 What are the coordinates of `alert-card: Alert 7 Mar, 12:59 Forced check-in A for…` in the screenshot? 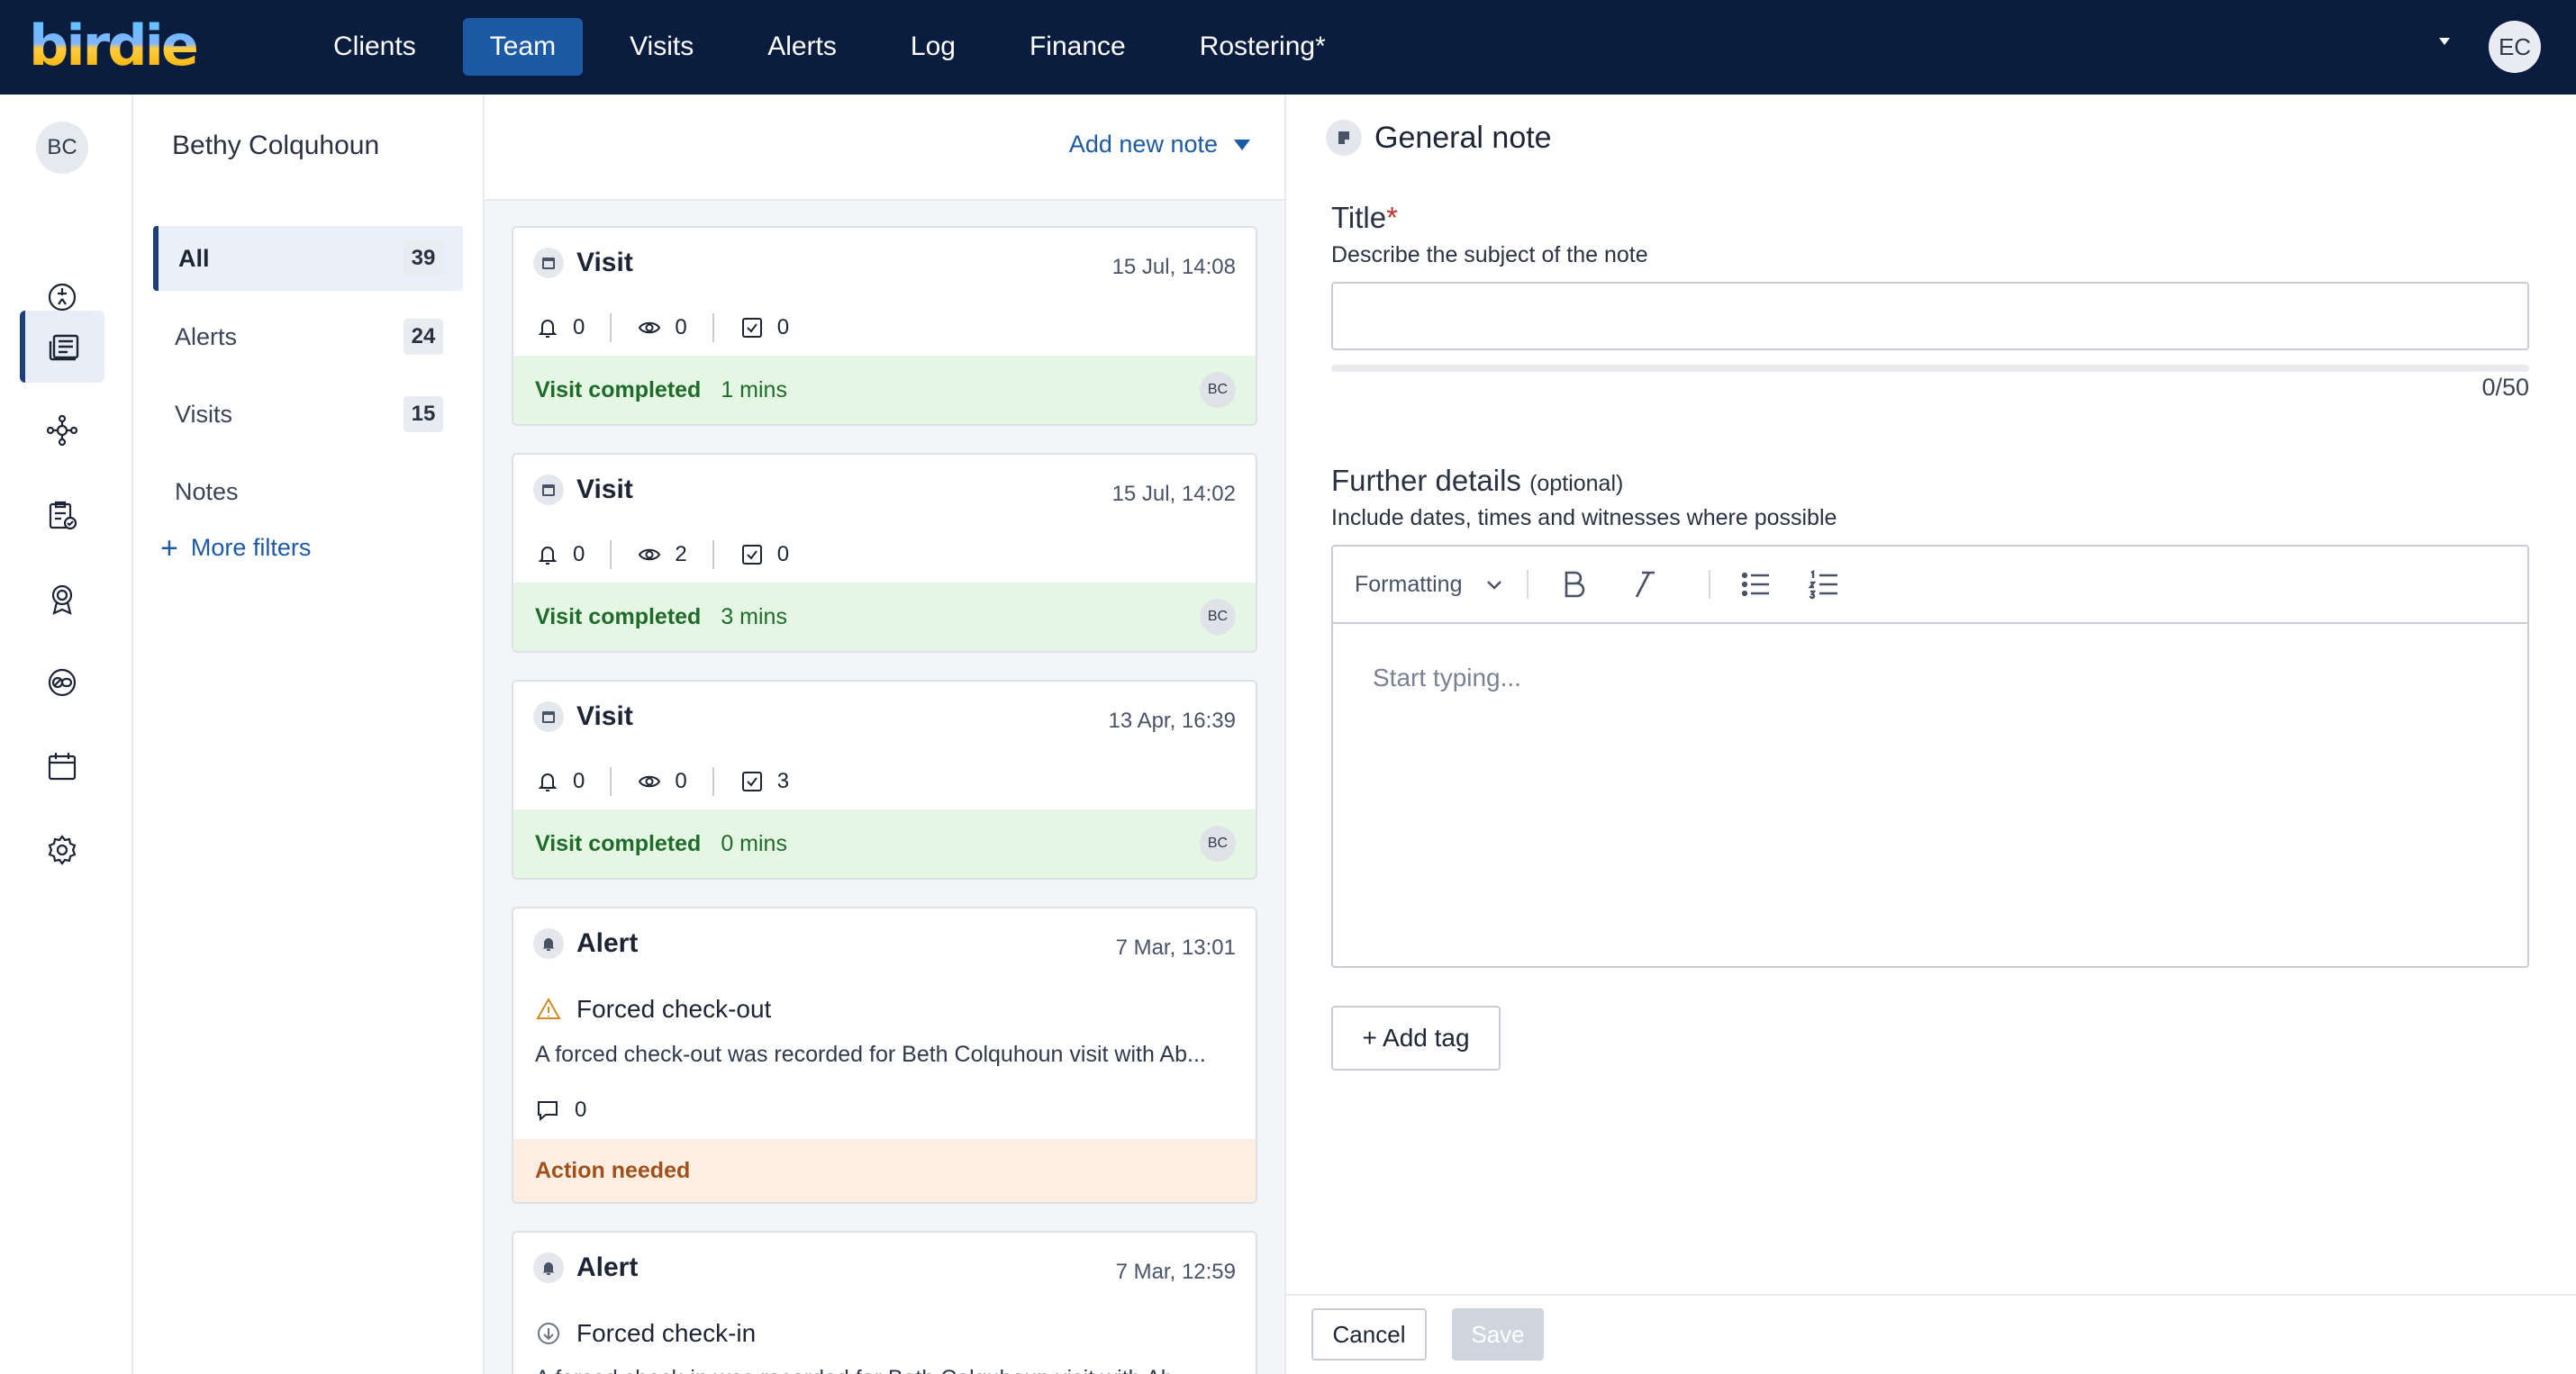 It's located at (884, 1302).